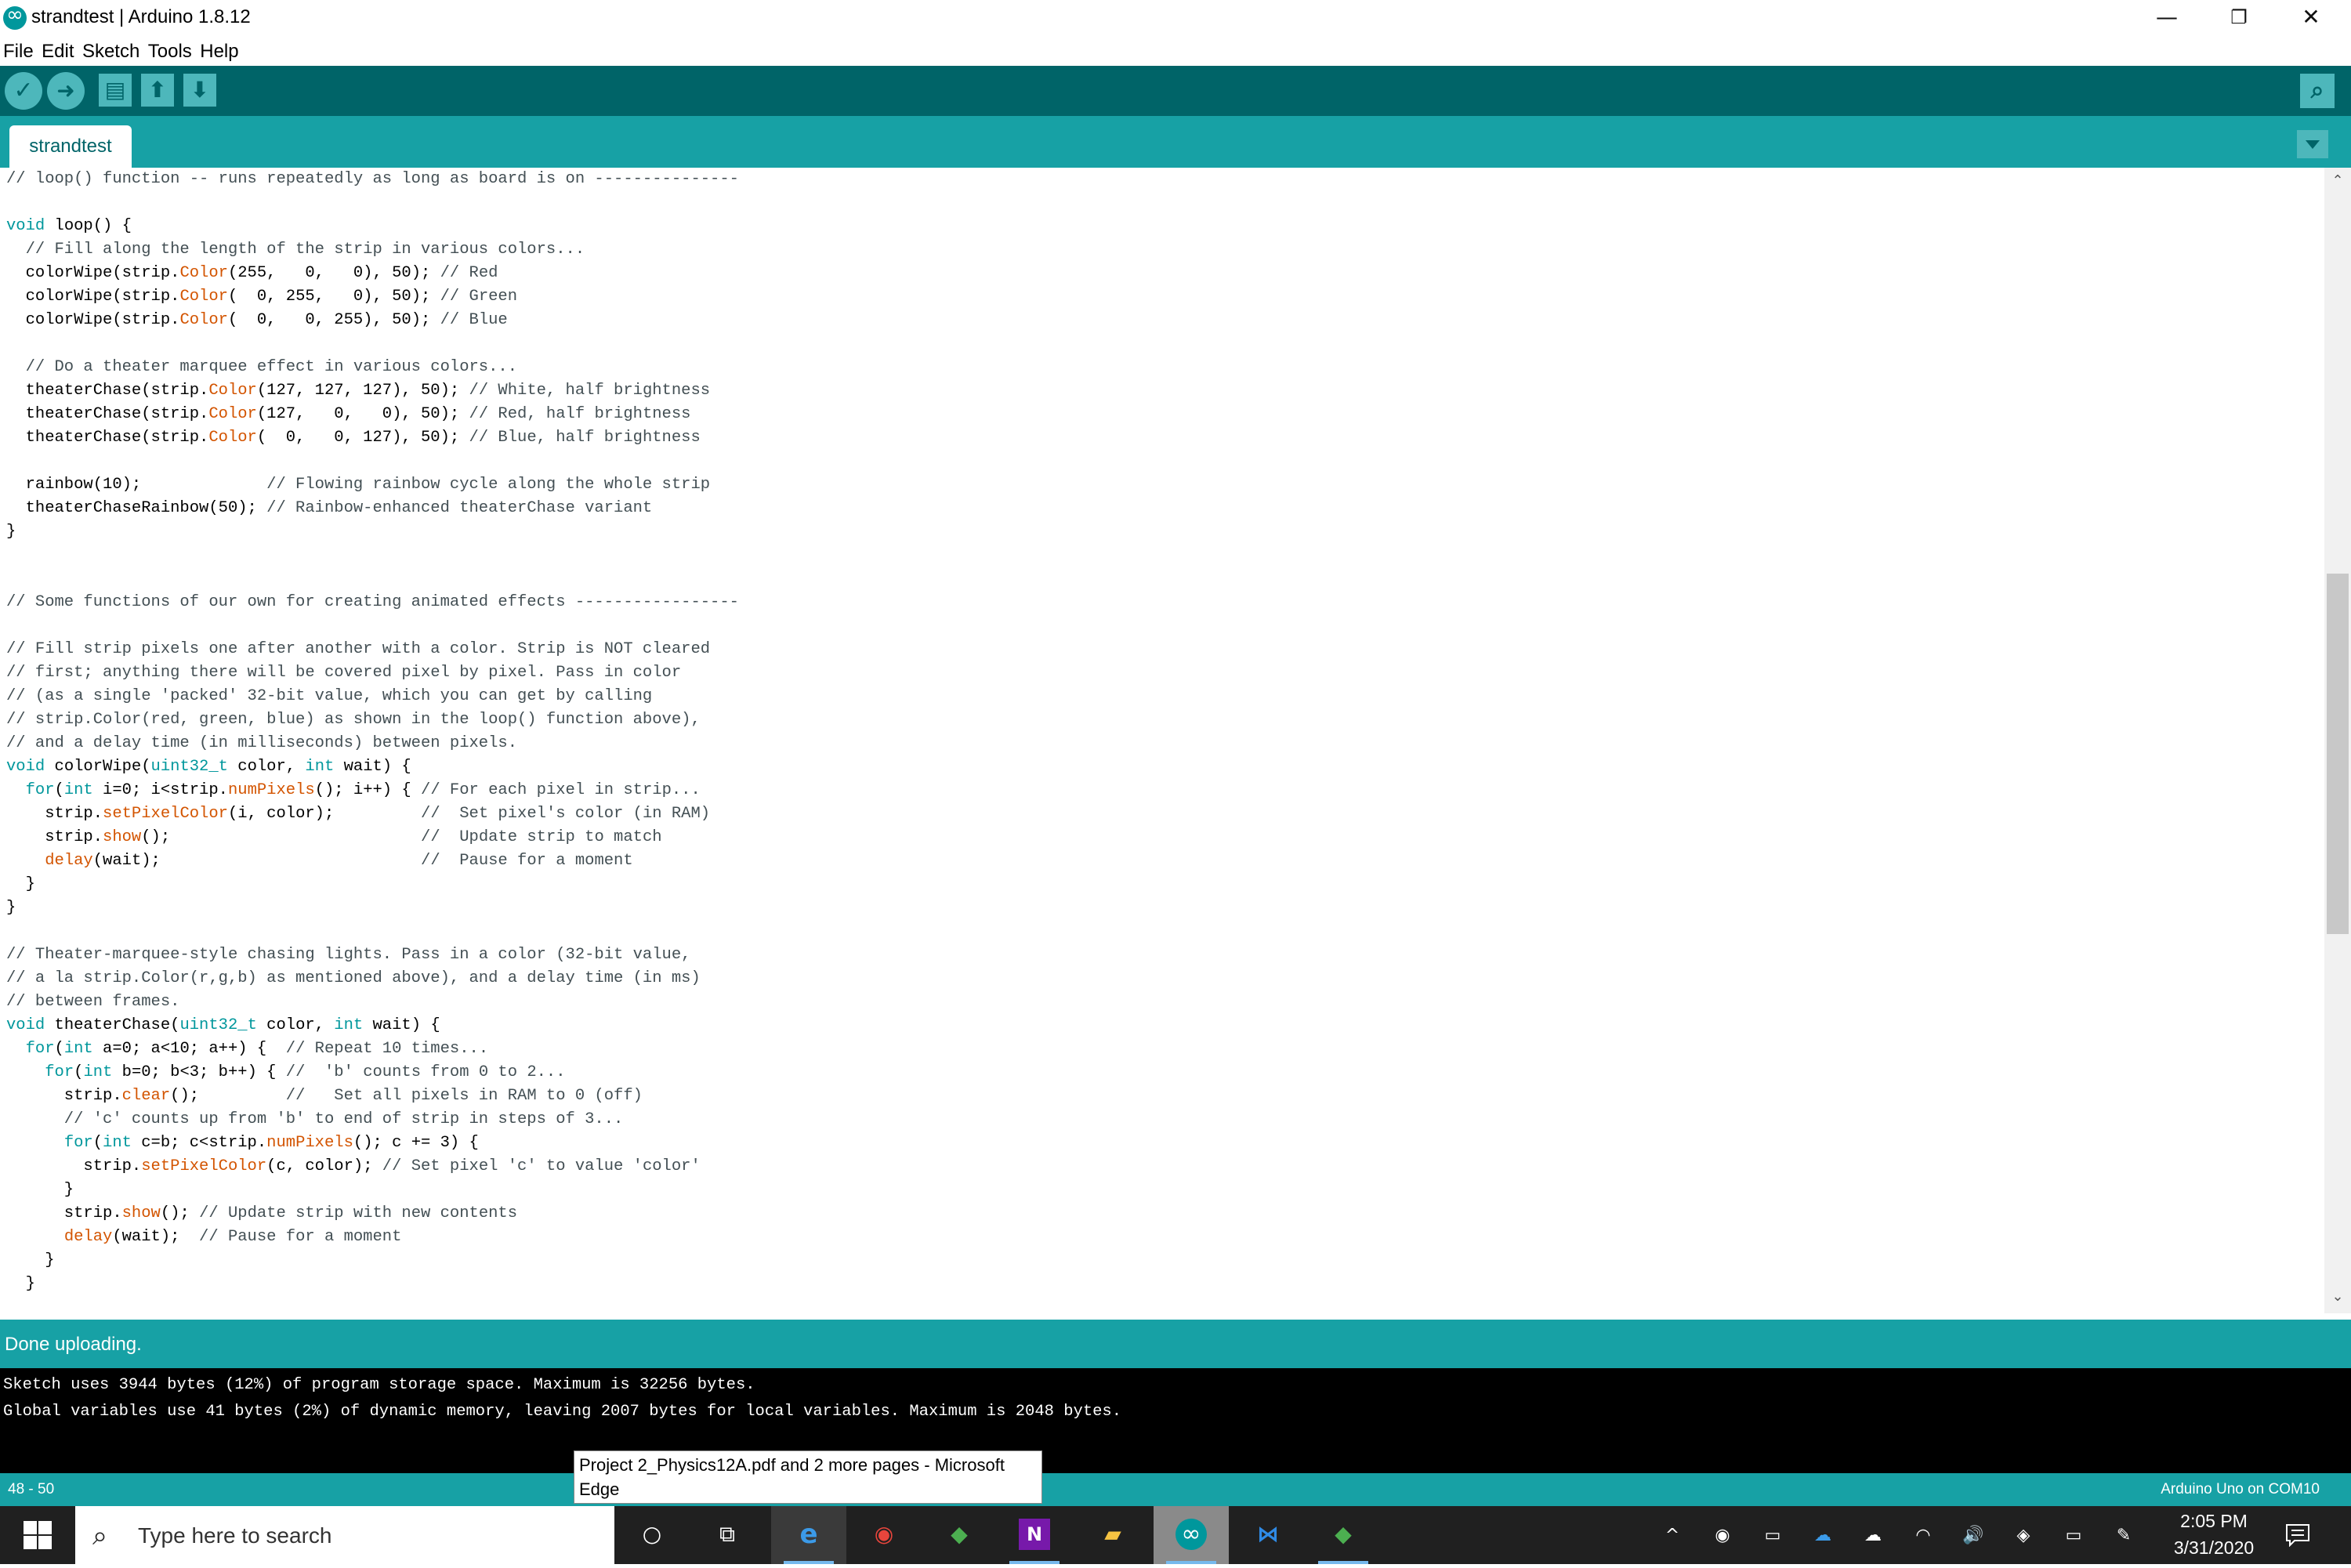 The width and height of the screenshot is (2351, 1568). What do you see at coordinates (141, 16) in the screenshot?
I see `window-title: strandtest | Arduino 1.8.12` at bounding box center [141, 16].